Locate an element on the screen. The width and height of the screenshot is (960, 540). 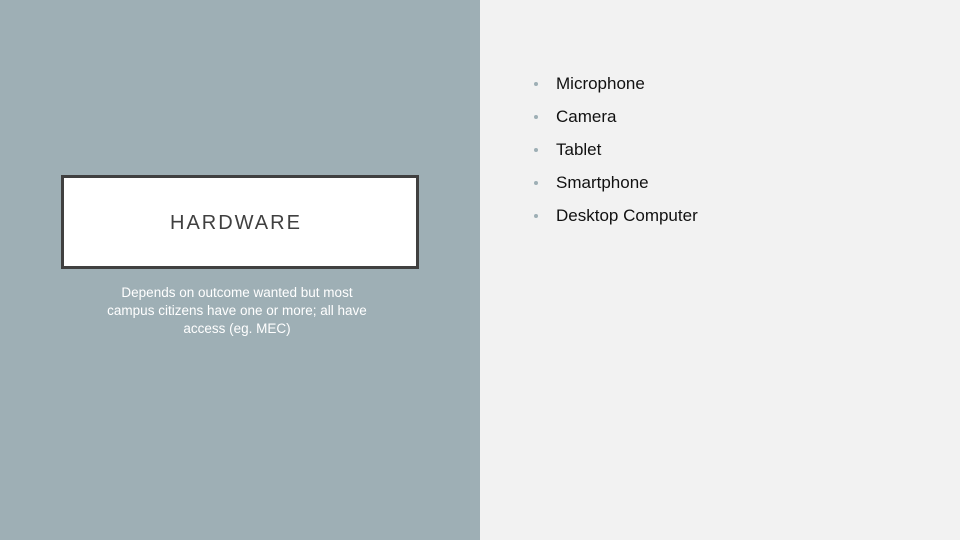
bullet-label: Smartphone is located at coordinates (602, 182).